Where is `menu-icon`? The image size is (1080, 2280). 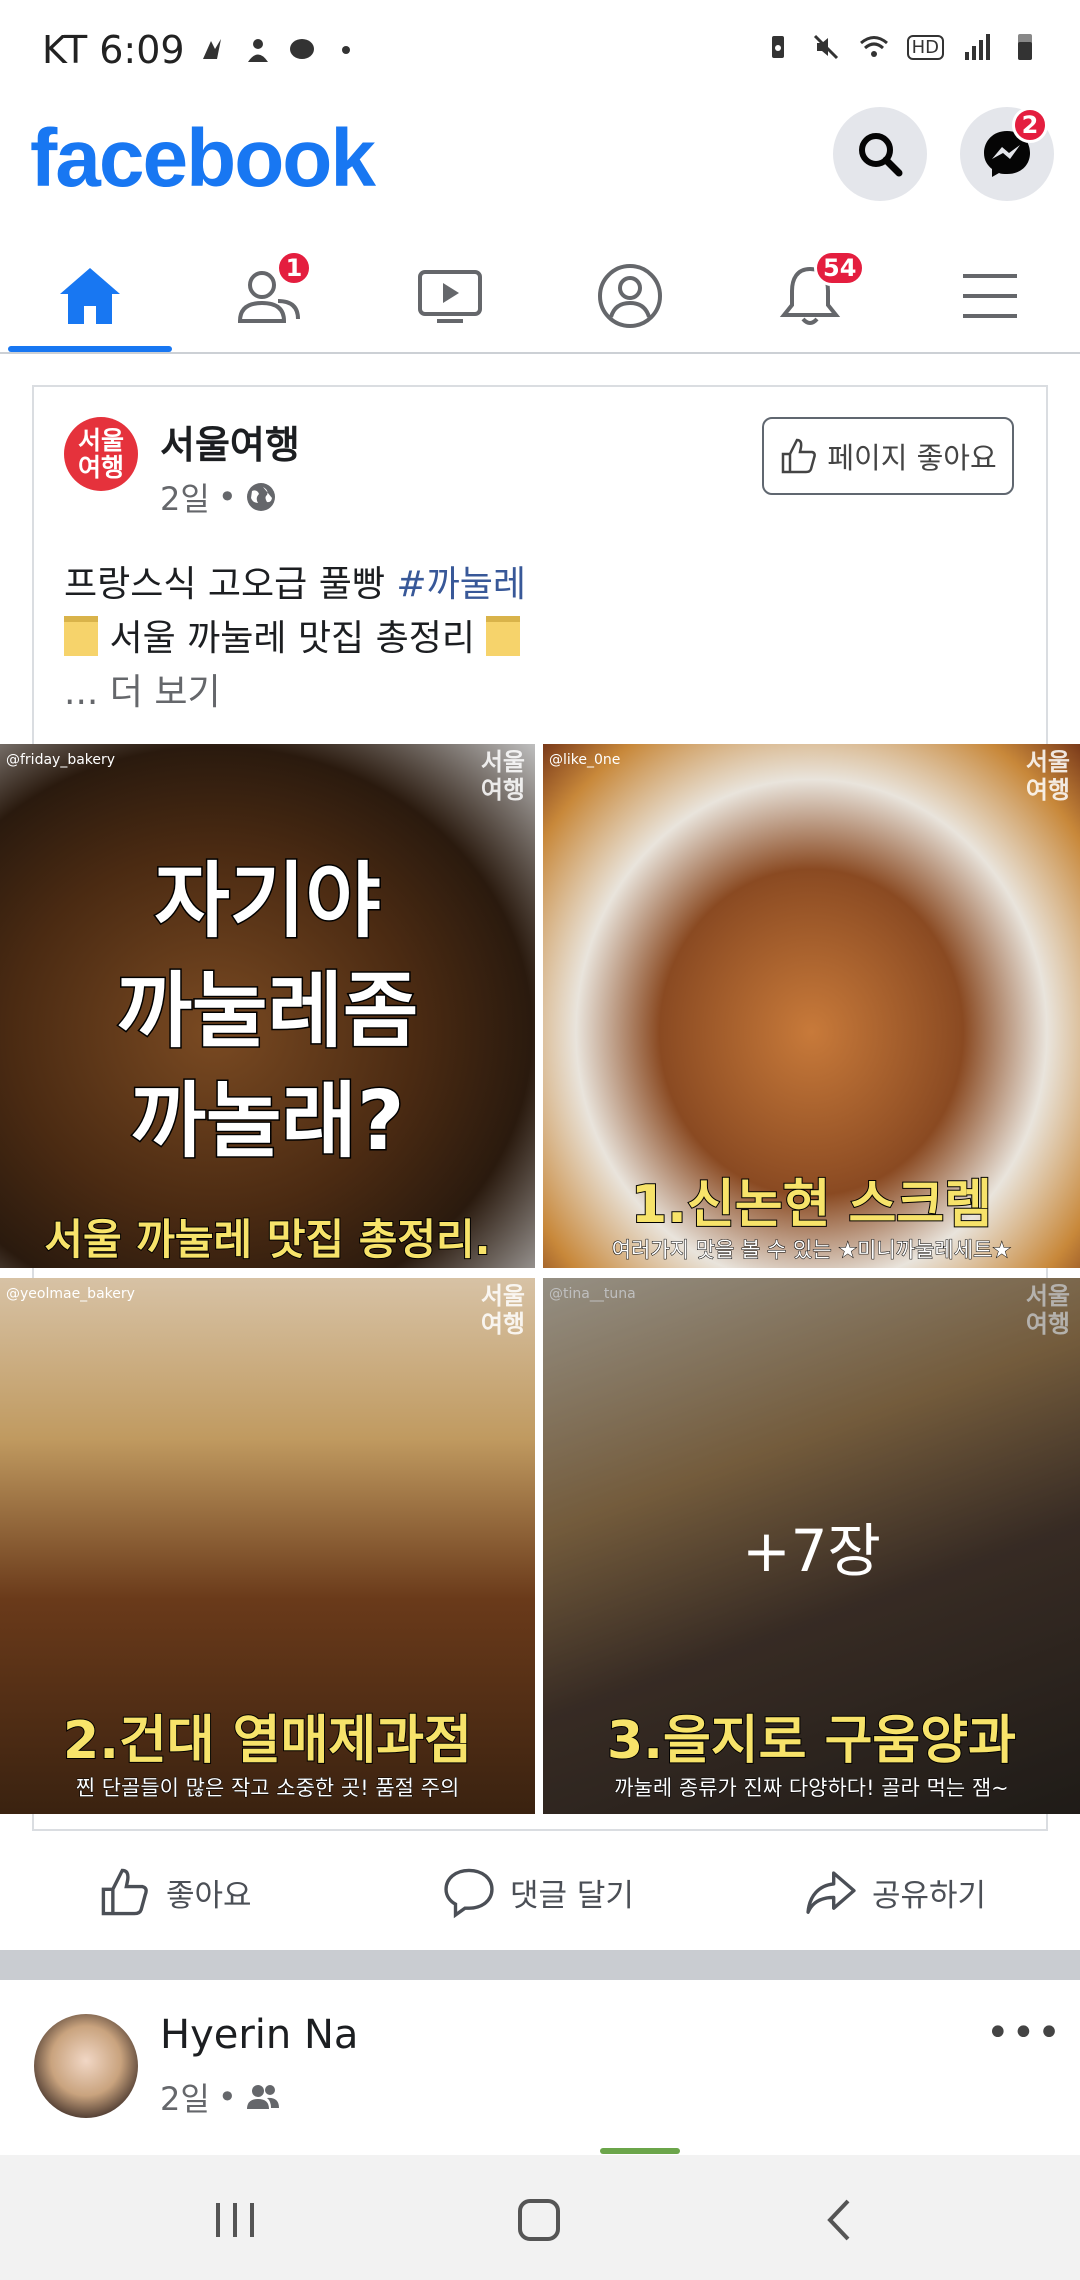
menu-icon is located at coordinates (990, 296).